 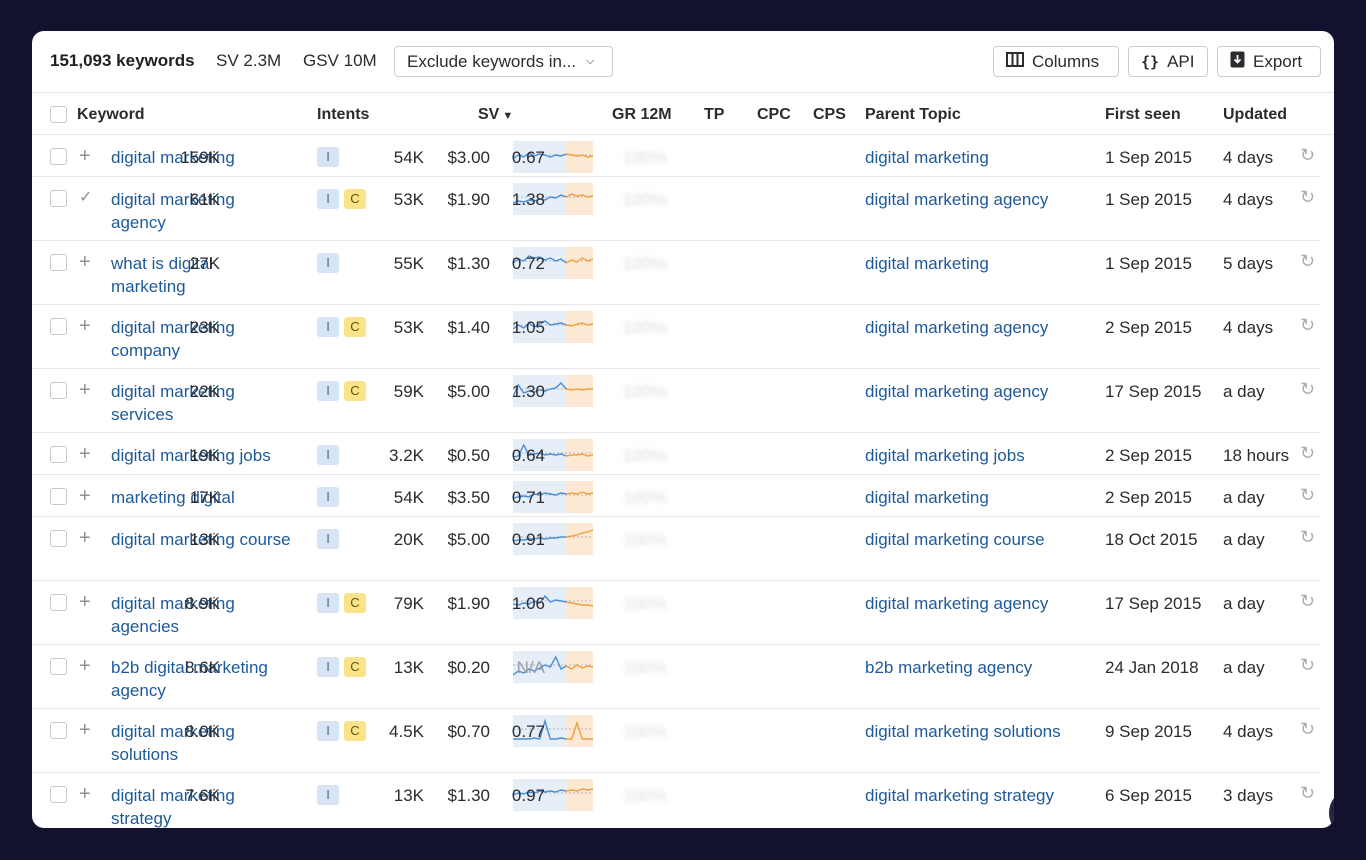 What do you see at coordinates (408, 795) in the screenshot?
I see `traffic-potential: 13K` at bounding box center [408, 795].